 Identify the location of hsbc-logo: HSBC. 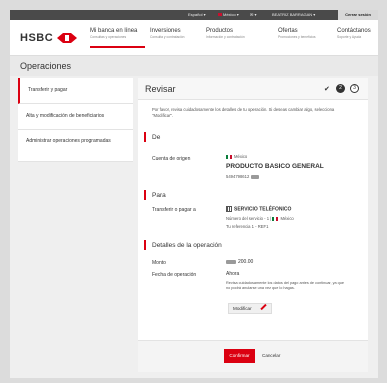
(49, 38).